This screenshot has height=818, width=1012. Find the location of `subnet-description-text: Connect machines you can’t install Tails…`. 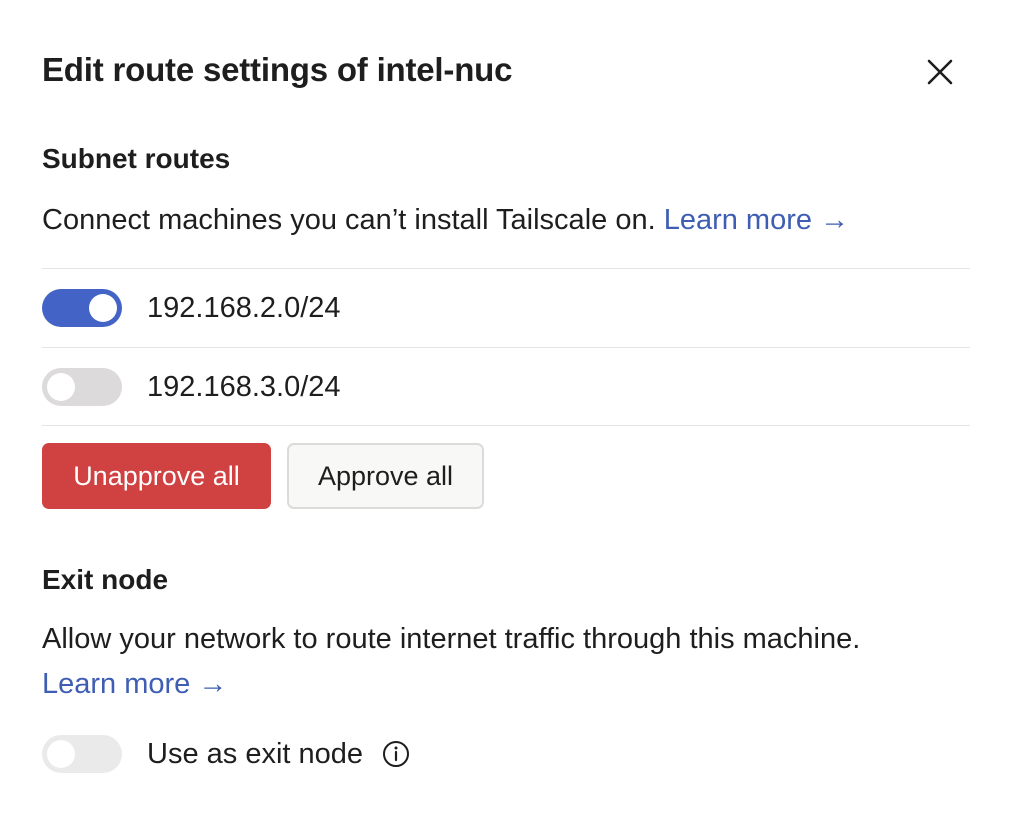

subnet-description-text: Connect machines you can’t install Tails… is located at coordinates (349, 220).